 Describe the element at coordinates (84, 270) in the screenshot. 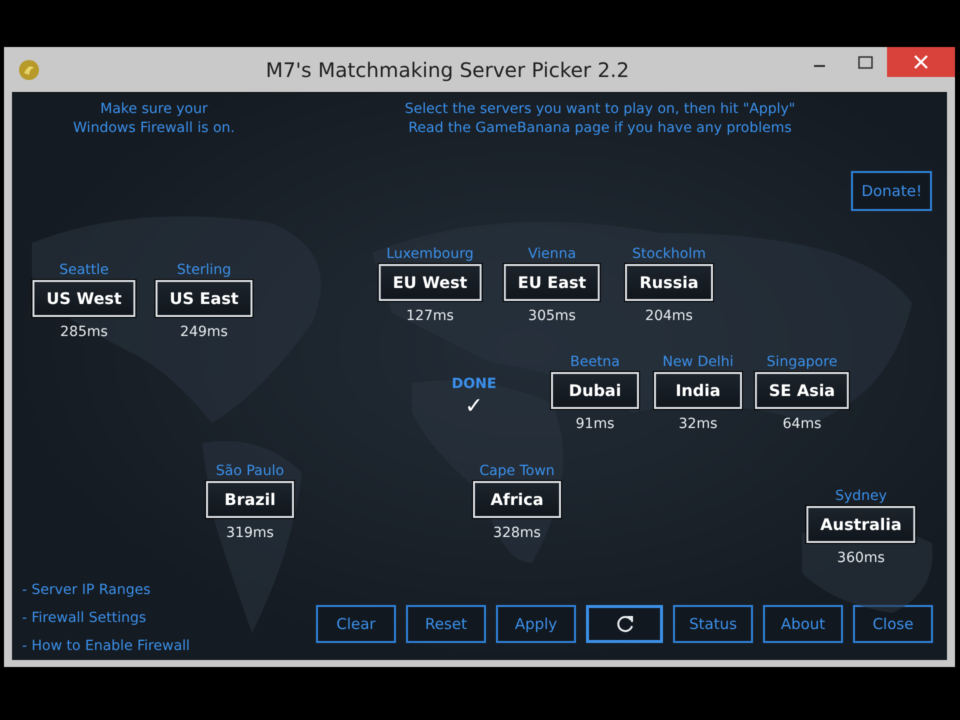

I see `city-label: Seattle` at that location.